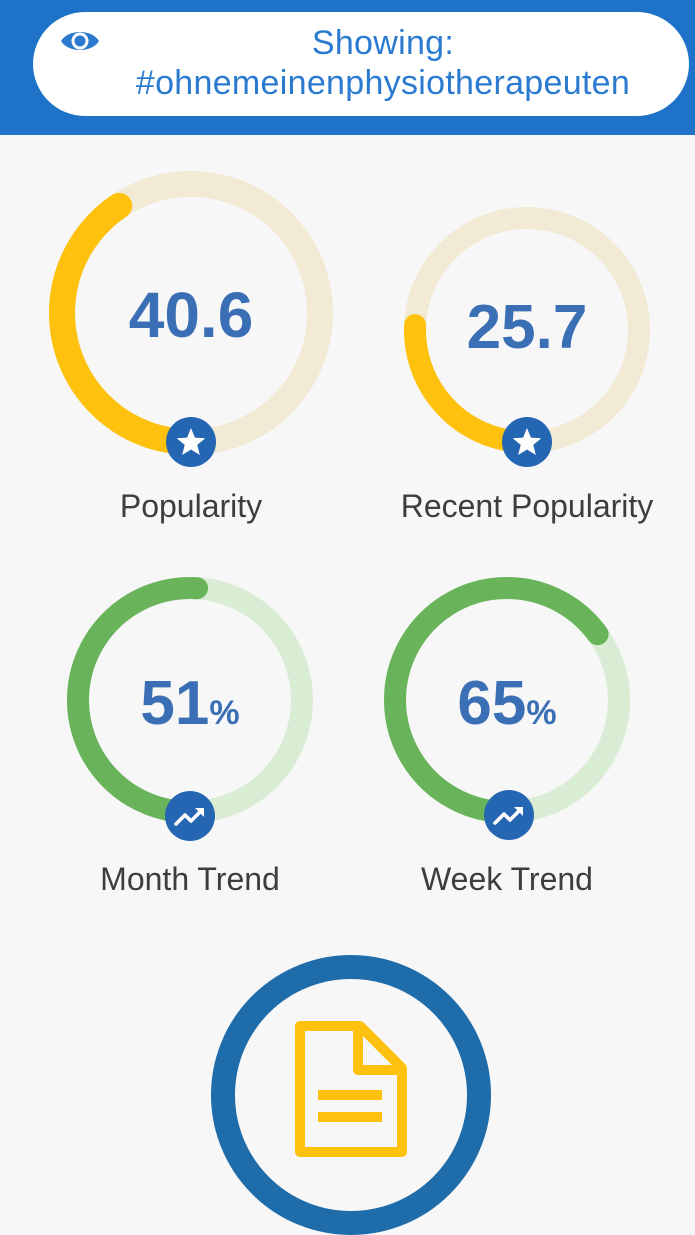  I want to click on recent-popularity-label: Recent Popularity, so click(527, 506).